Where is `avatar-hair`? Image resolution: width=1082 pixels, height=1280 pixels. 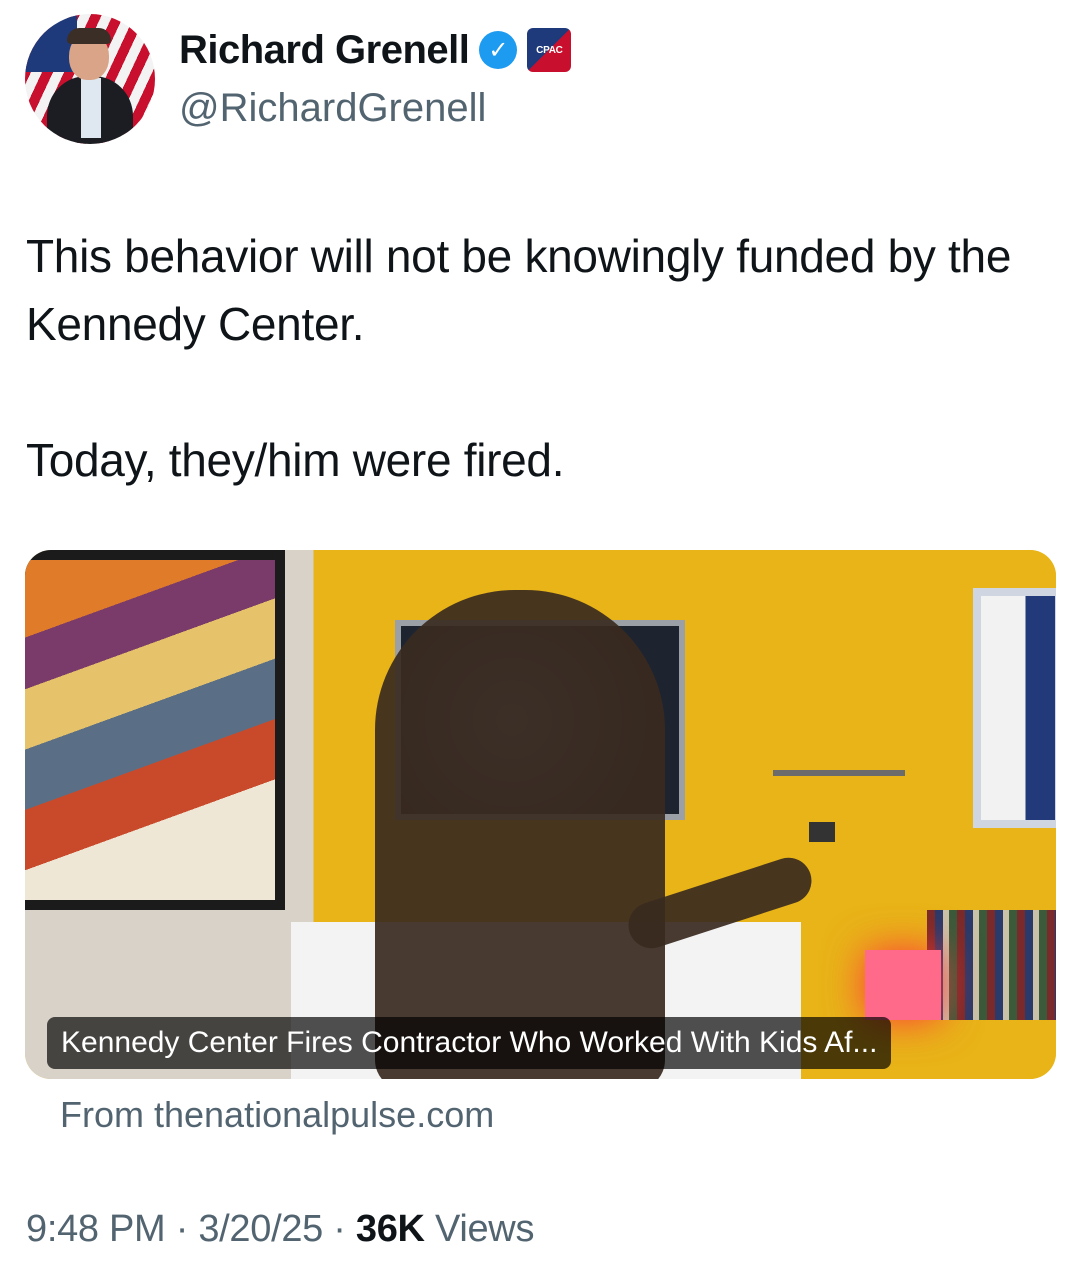
avatar-hair is located at coordinates (89, 36).